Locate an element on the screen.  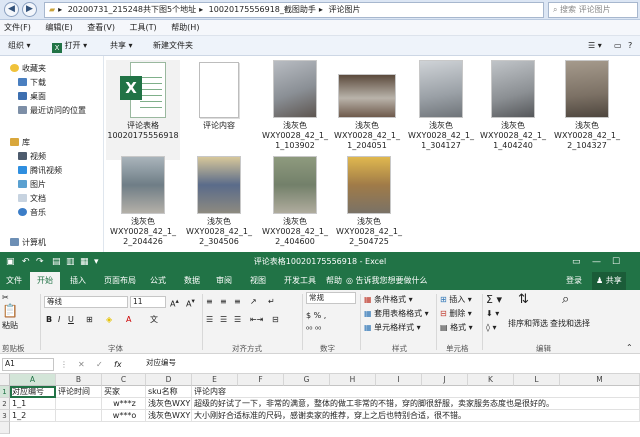
nav-item-desktop: 桌面 is located at coordinates (32, 97).